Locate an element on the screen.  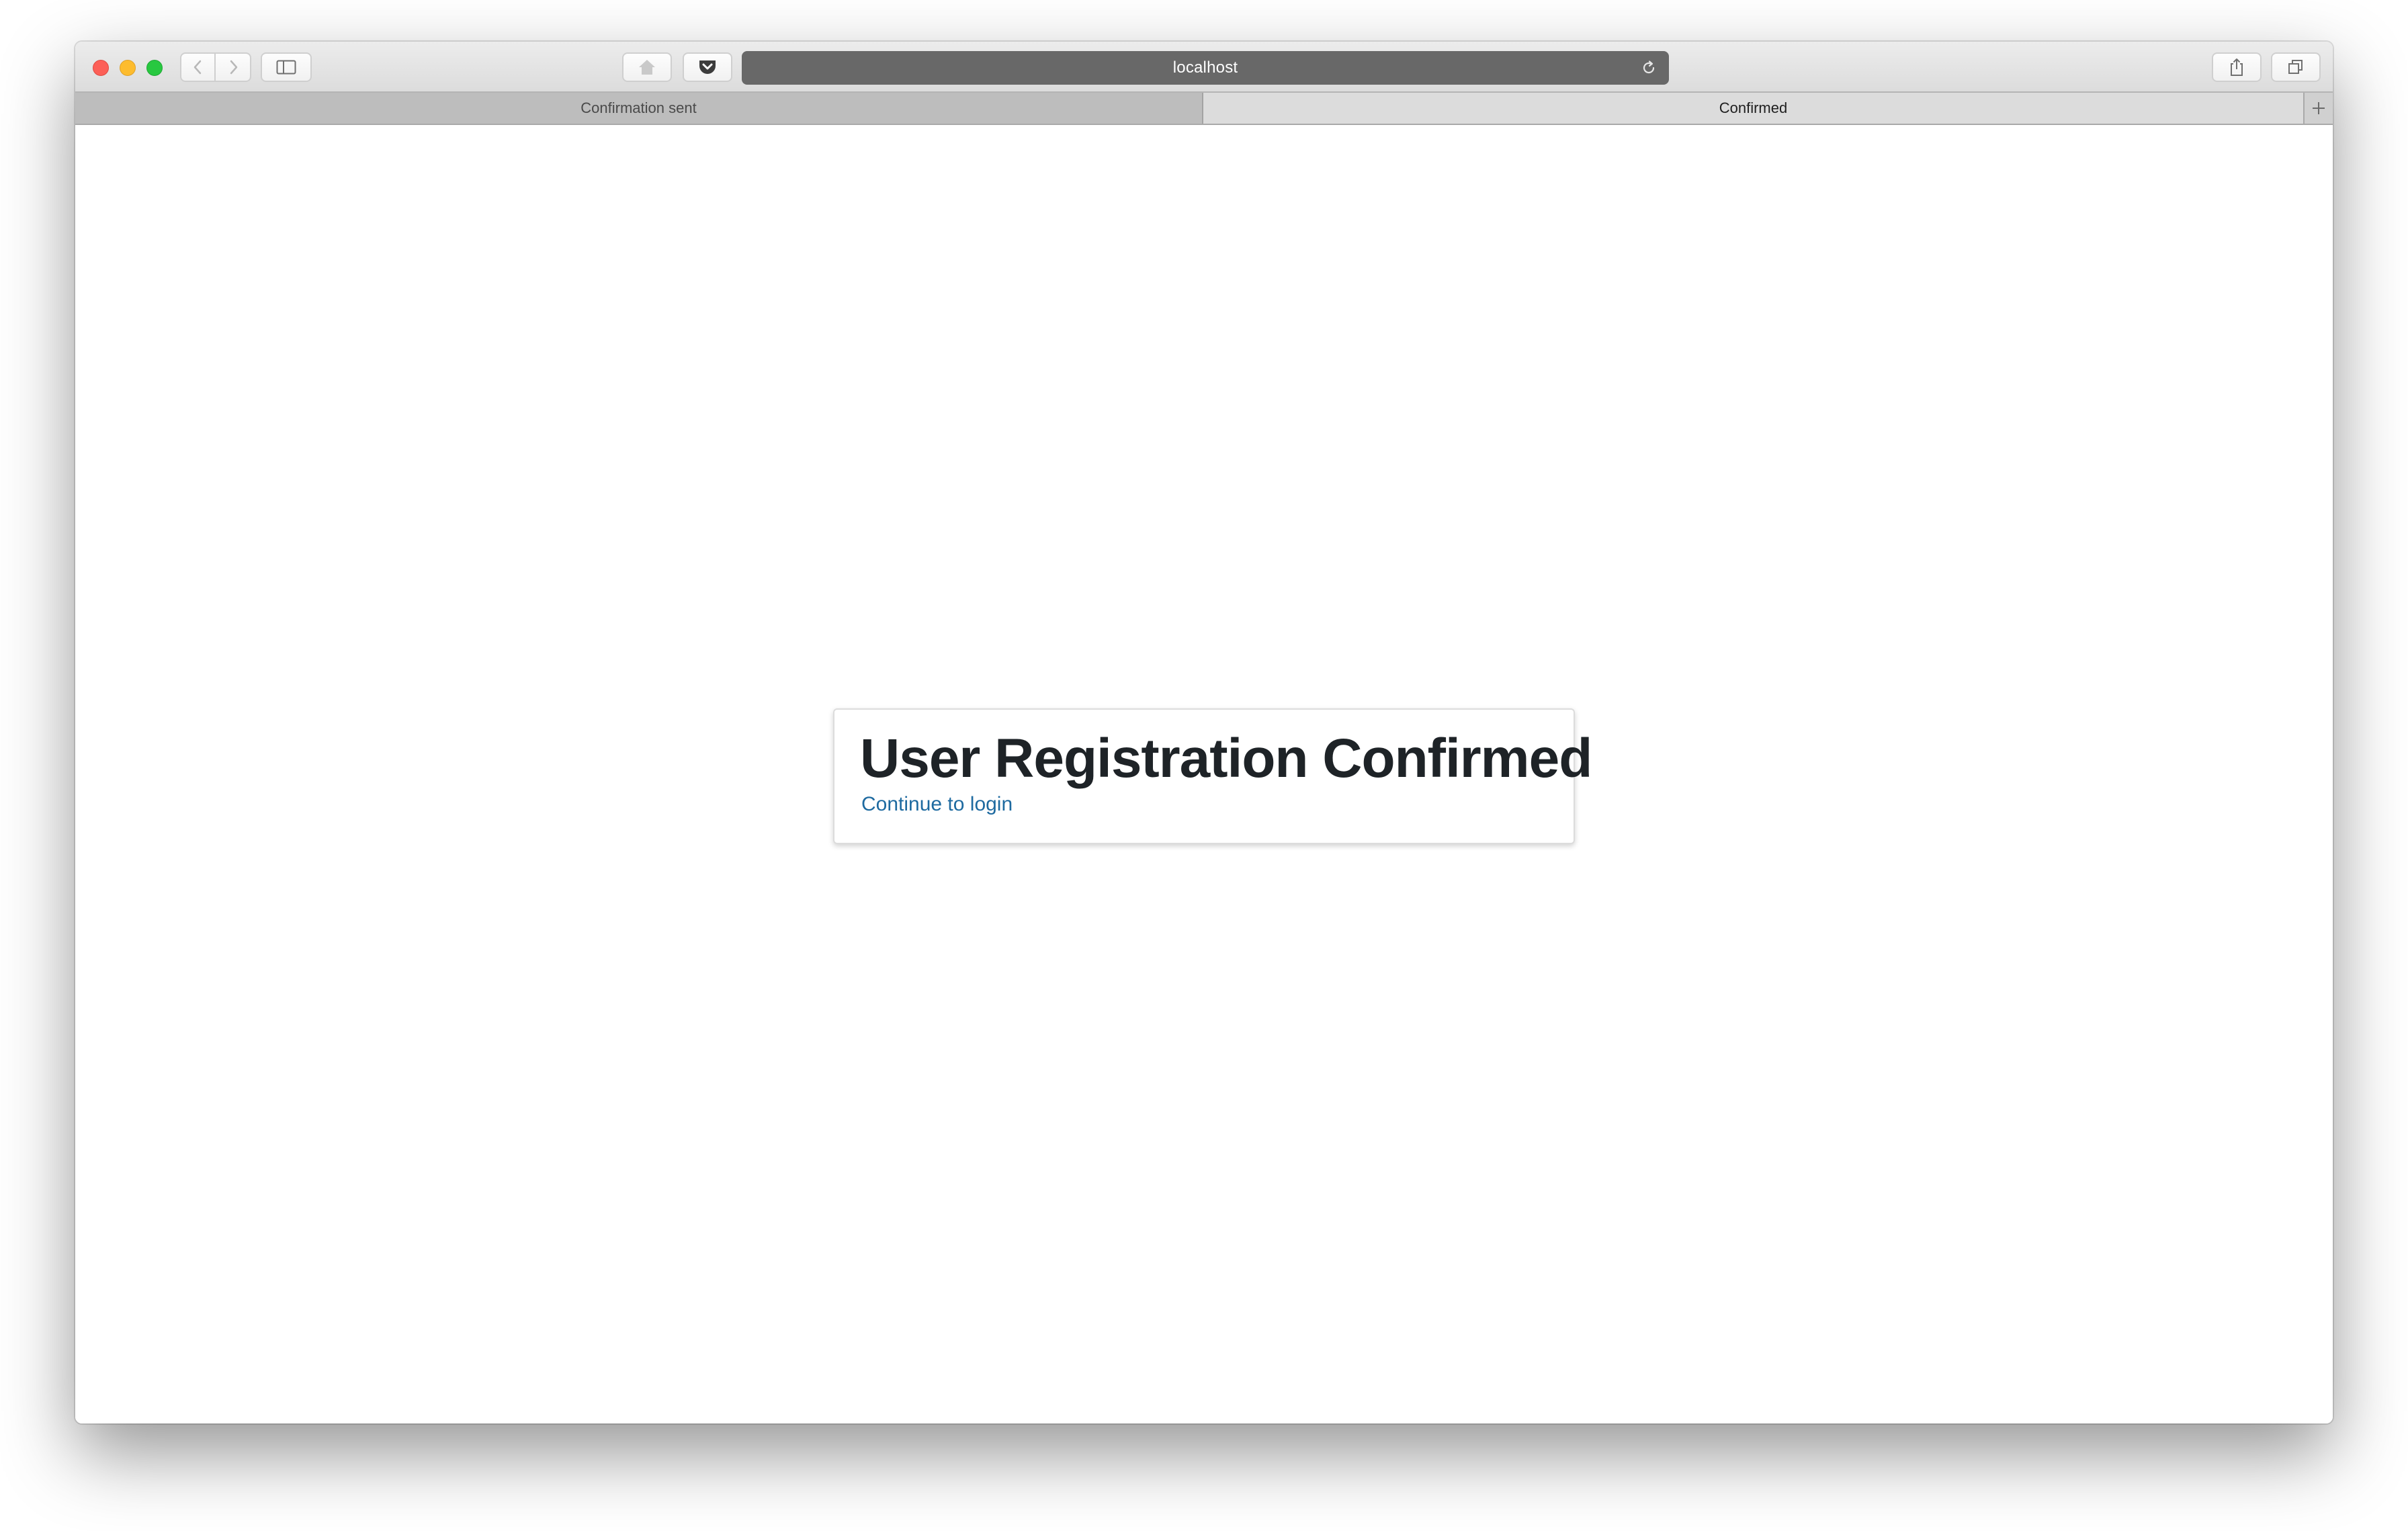
browser-toolbar: localhost is located at coordinates (1204, 67).